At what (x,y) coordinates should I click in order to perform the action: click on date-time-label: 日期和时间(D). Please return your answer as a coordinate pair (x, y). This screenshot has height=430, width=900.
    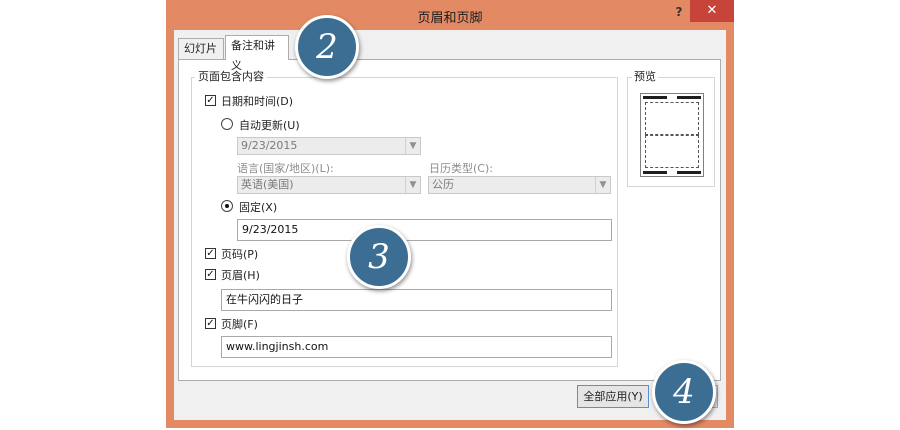
    Looking at the image, I should click on (257, 101).